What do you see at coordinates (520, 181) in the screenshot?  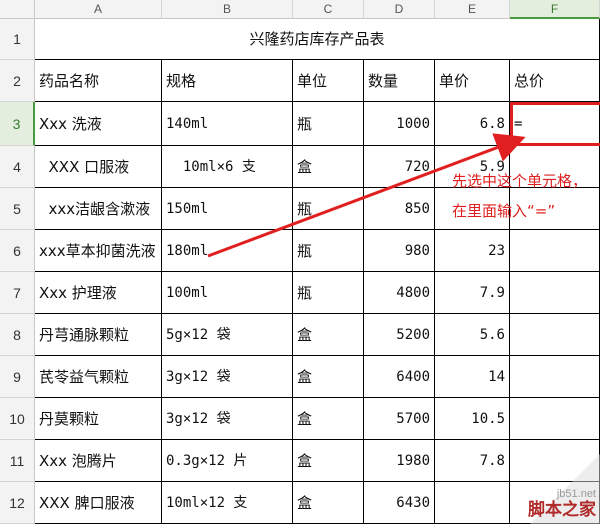 I see `annotation-line-1: 先选中这个单元格，` at bounding box center [520, 181].